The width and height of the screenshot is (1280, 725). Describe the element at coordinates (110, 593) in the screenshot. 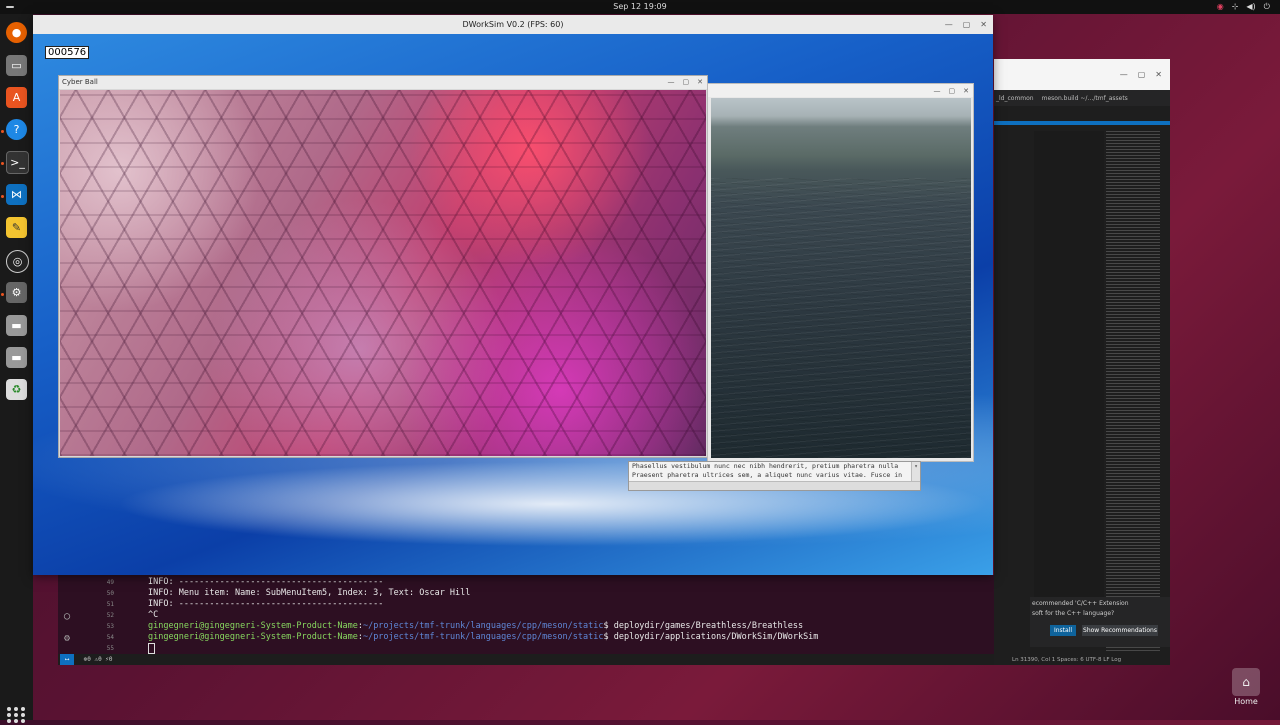

I see `line-number: 50` at that location.